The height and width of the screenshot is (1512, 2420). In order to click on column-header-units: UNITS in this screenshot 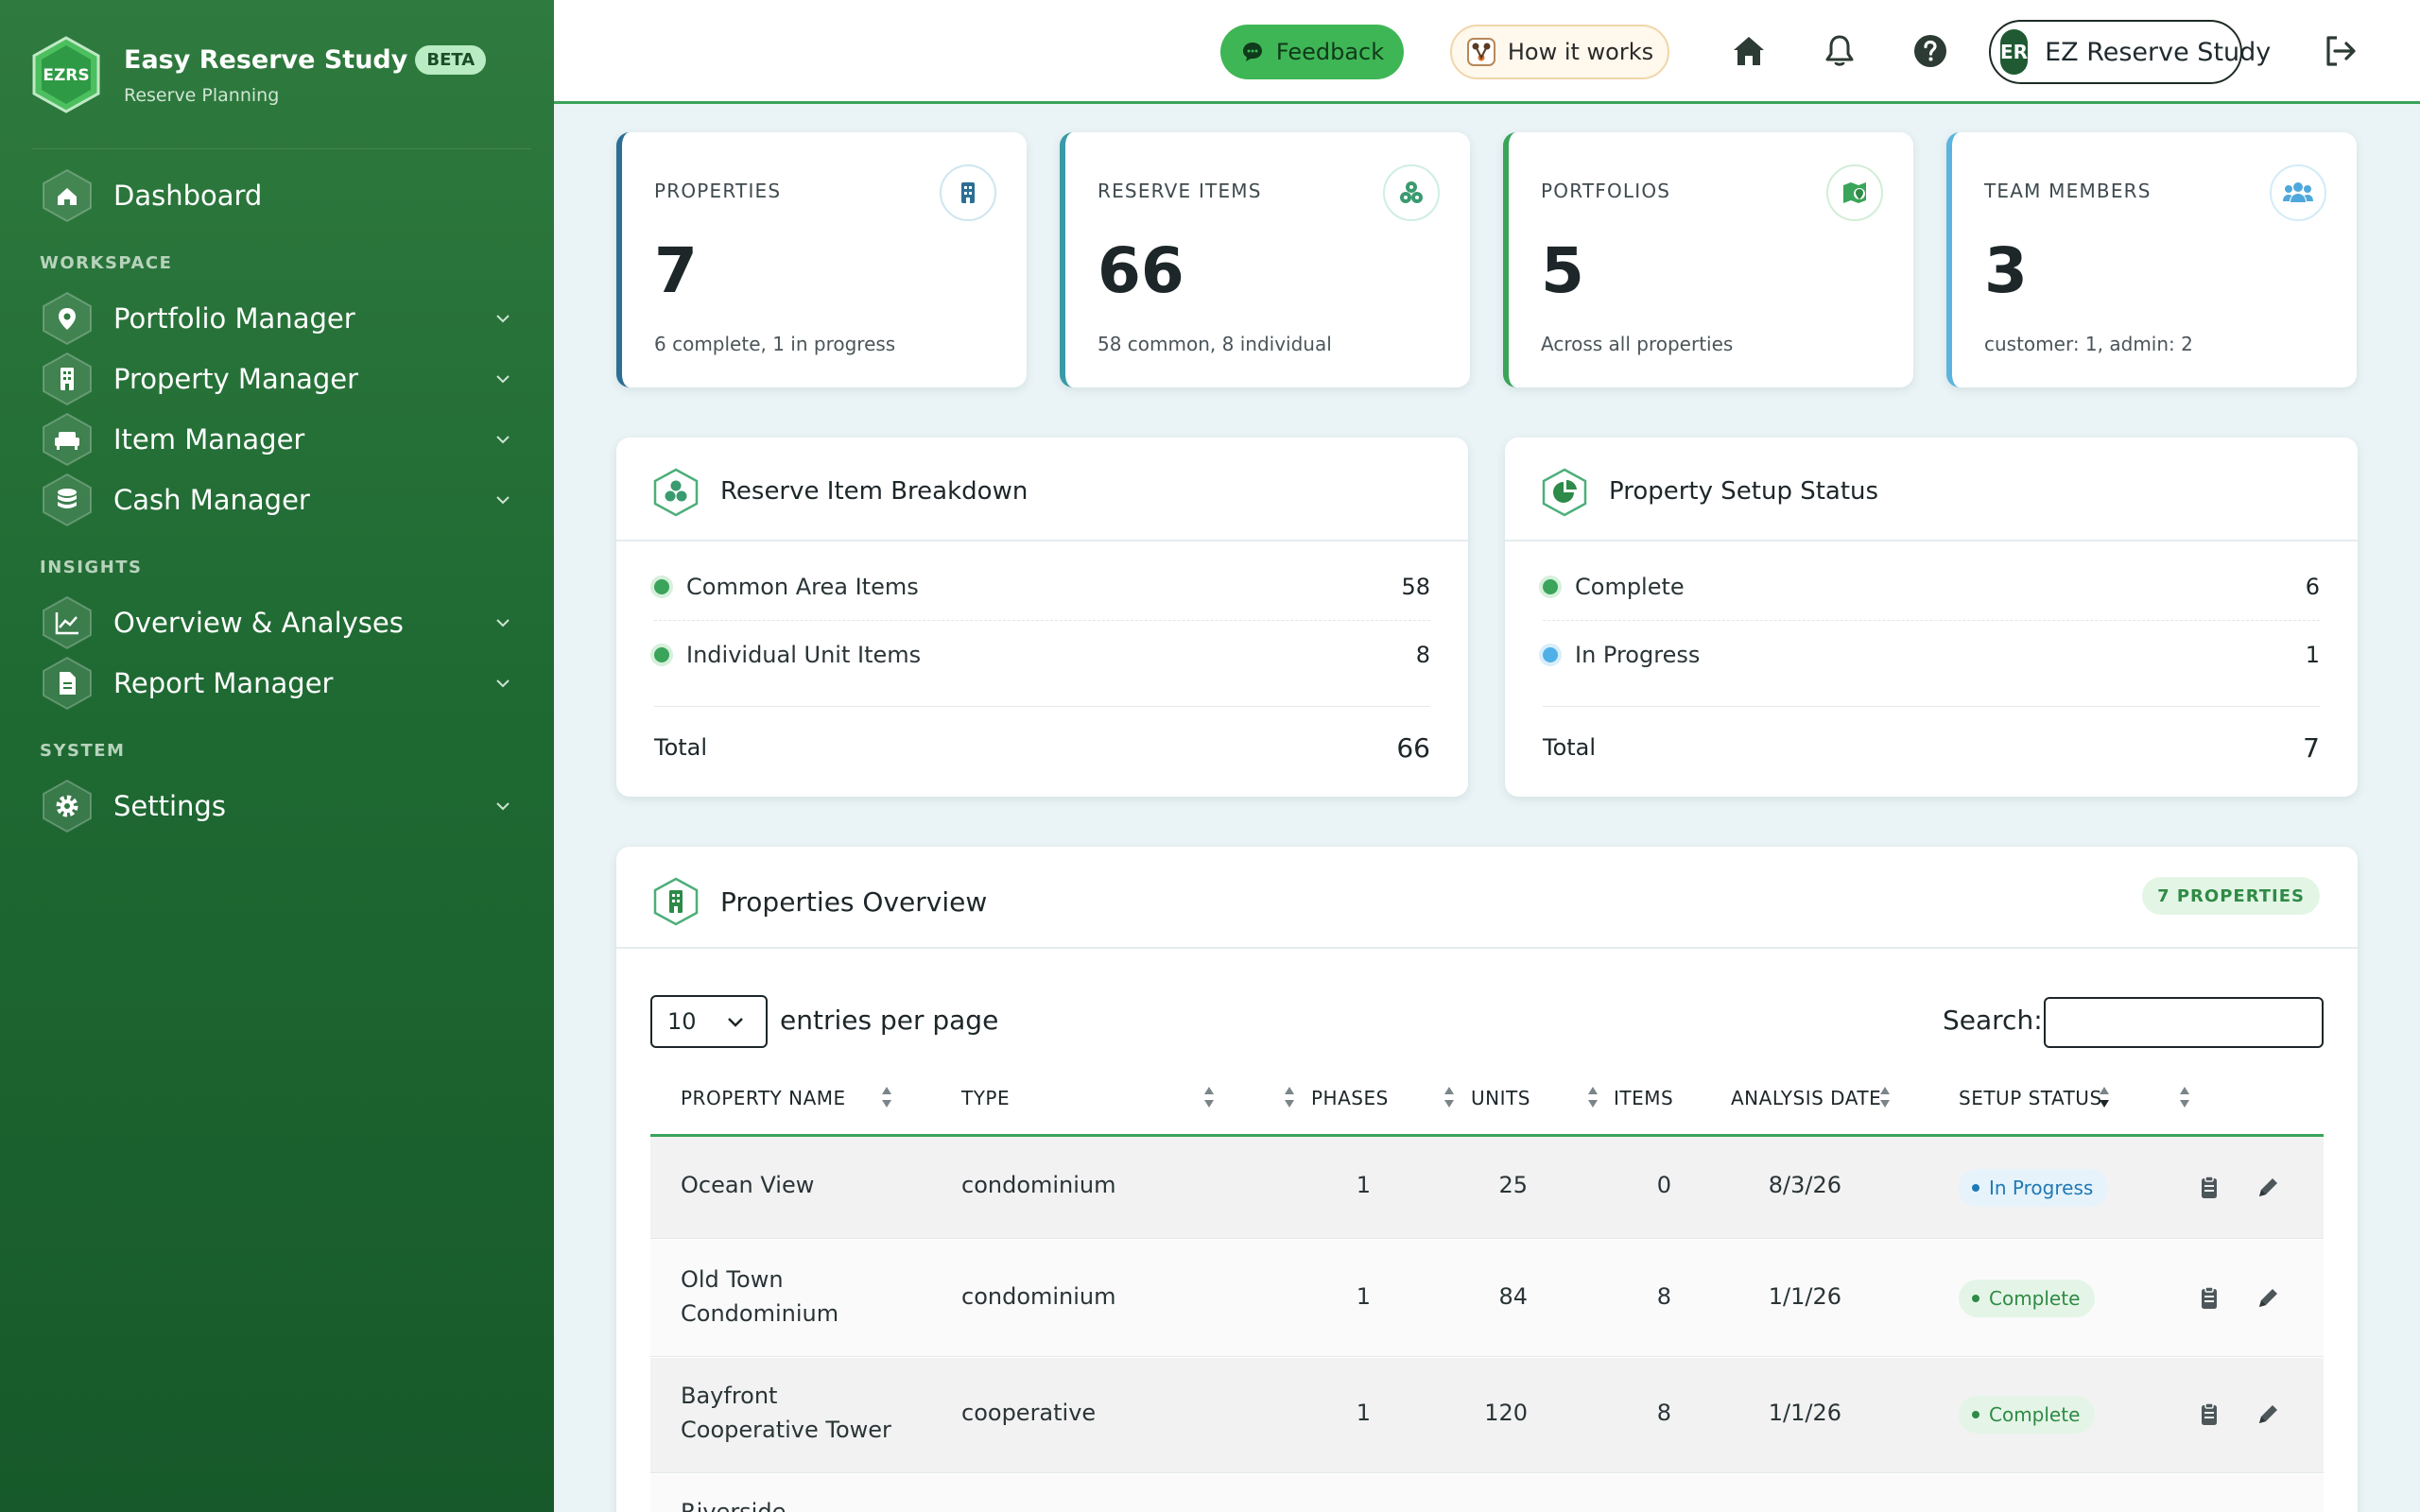, I will do `click(1501, 1098)`.